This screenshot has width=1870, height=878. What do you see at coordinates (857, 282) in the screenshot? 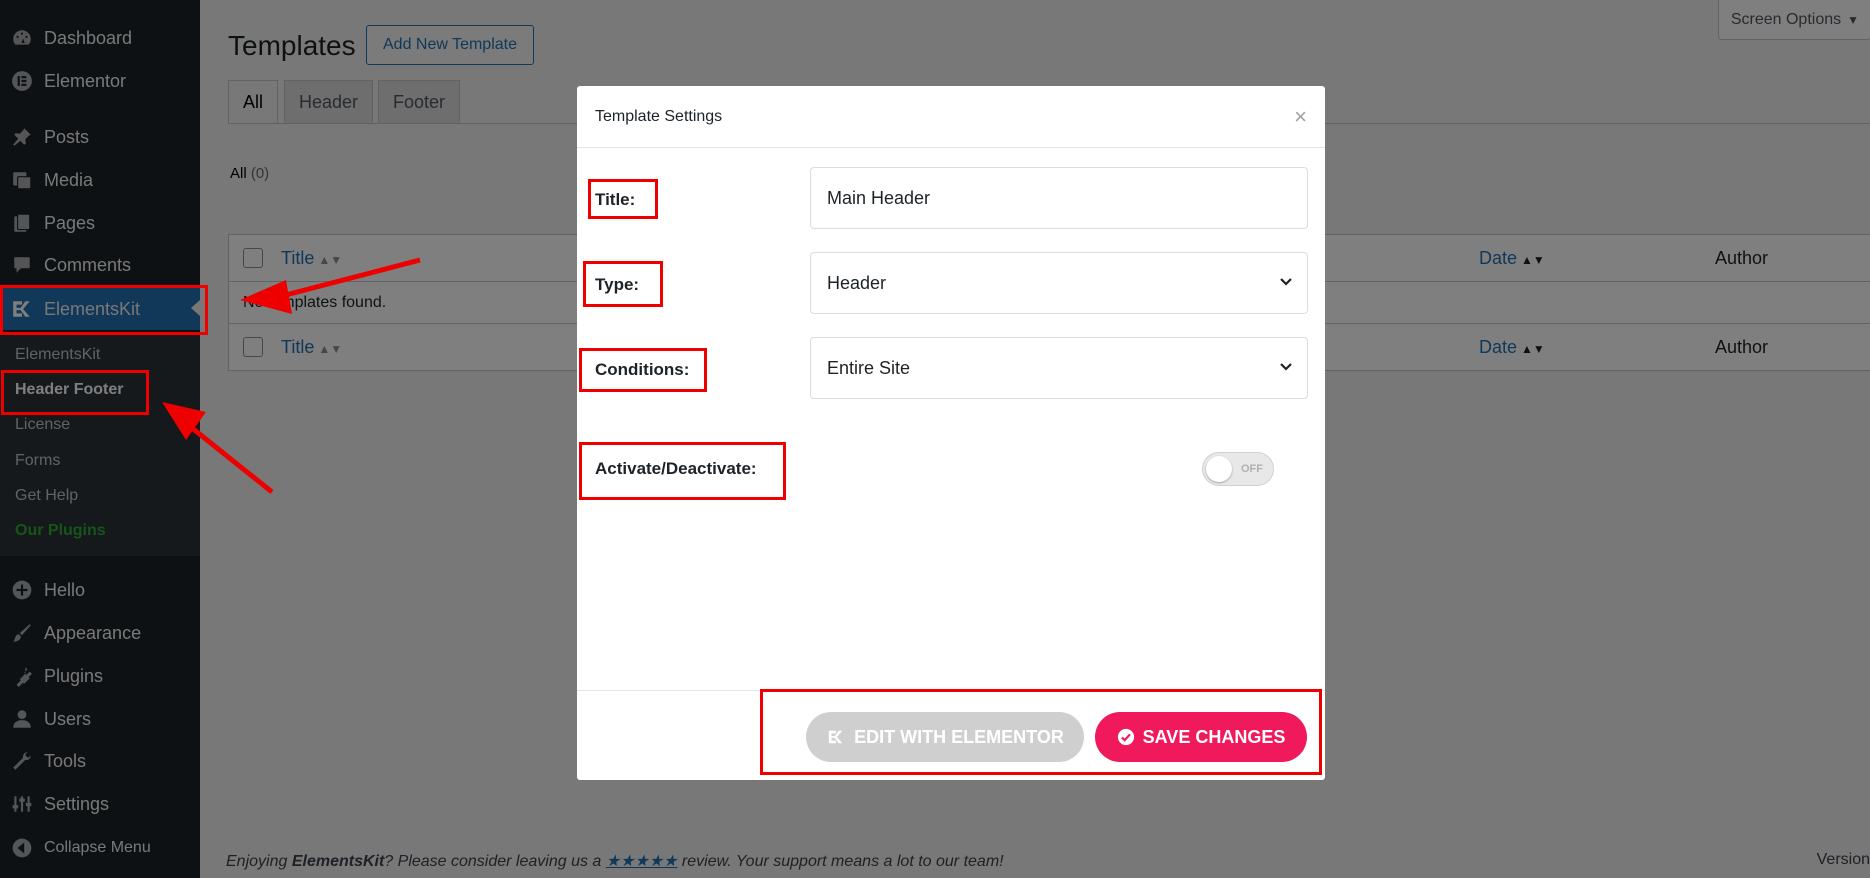
I see `type-select-value: Header` at bounding box center [857, 282].